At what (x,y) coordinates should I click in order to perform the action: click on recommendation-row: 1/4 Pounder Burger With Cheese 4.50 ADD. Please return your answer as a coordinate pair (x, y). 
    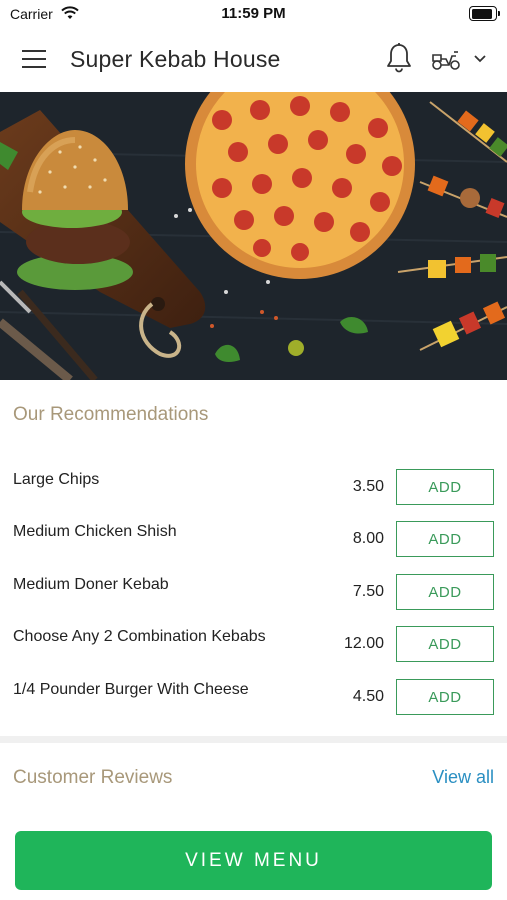
    Looking at the image, I should click on (253, 705).